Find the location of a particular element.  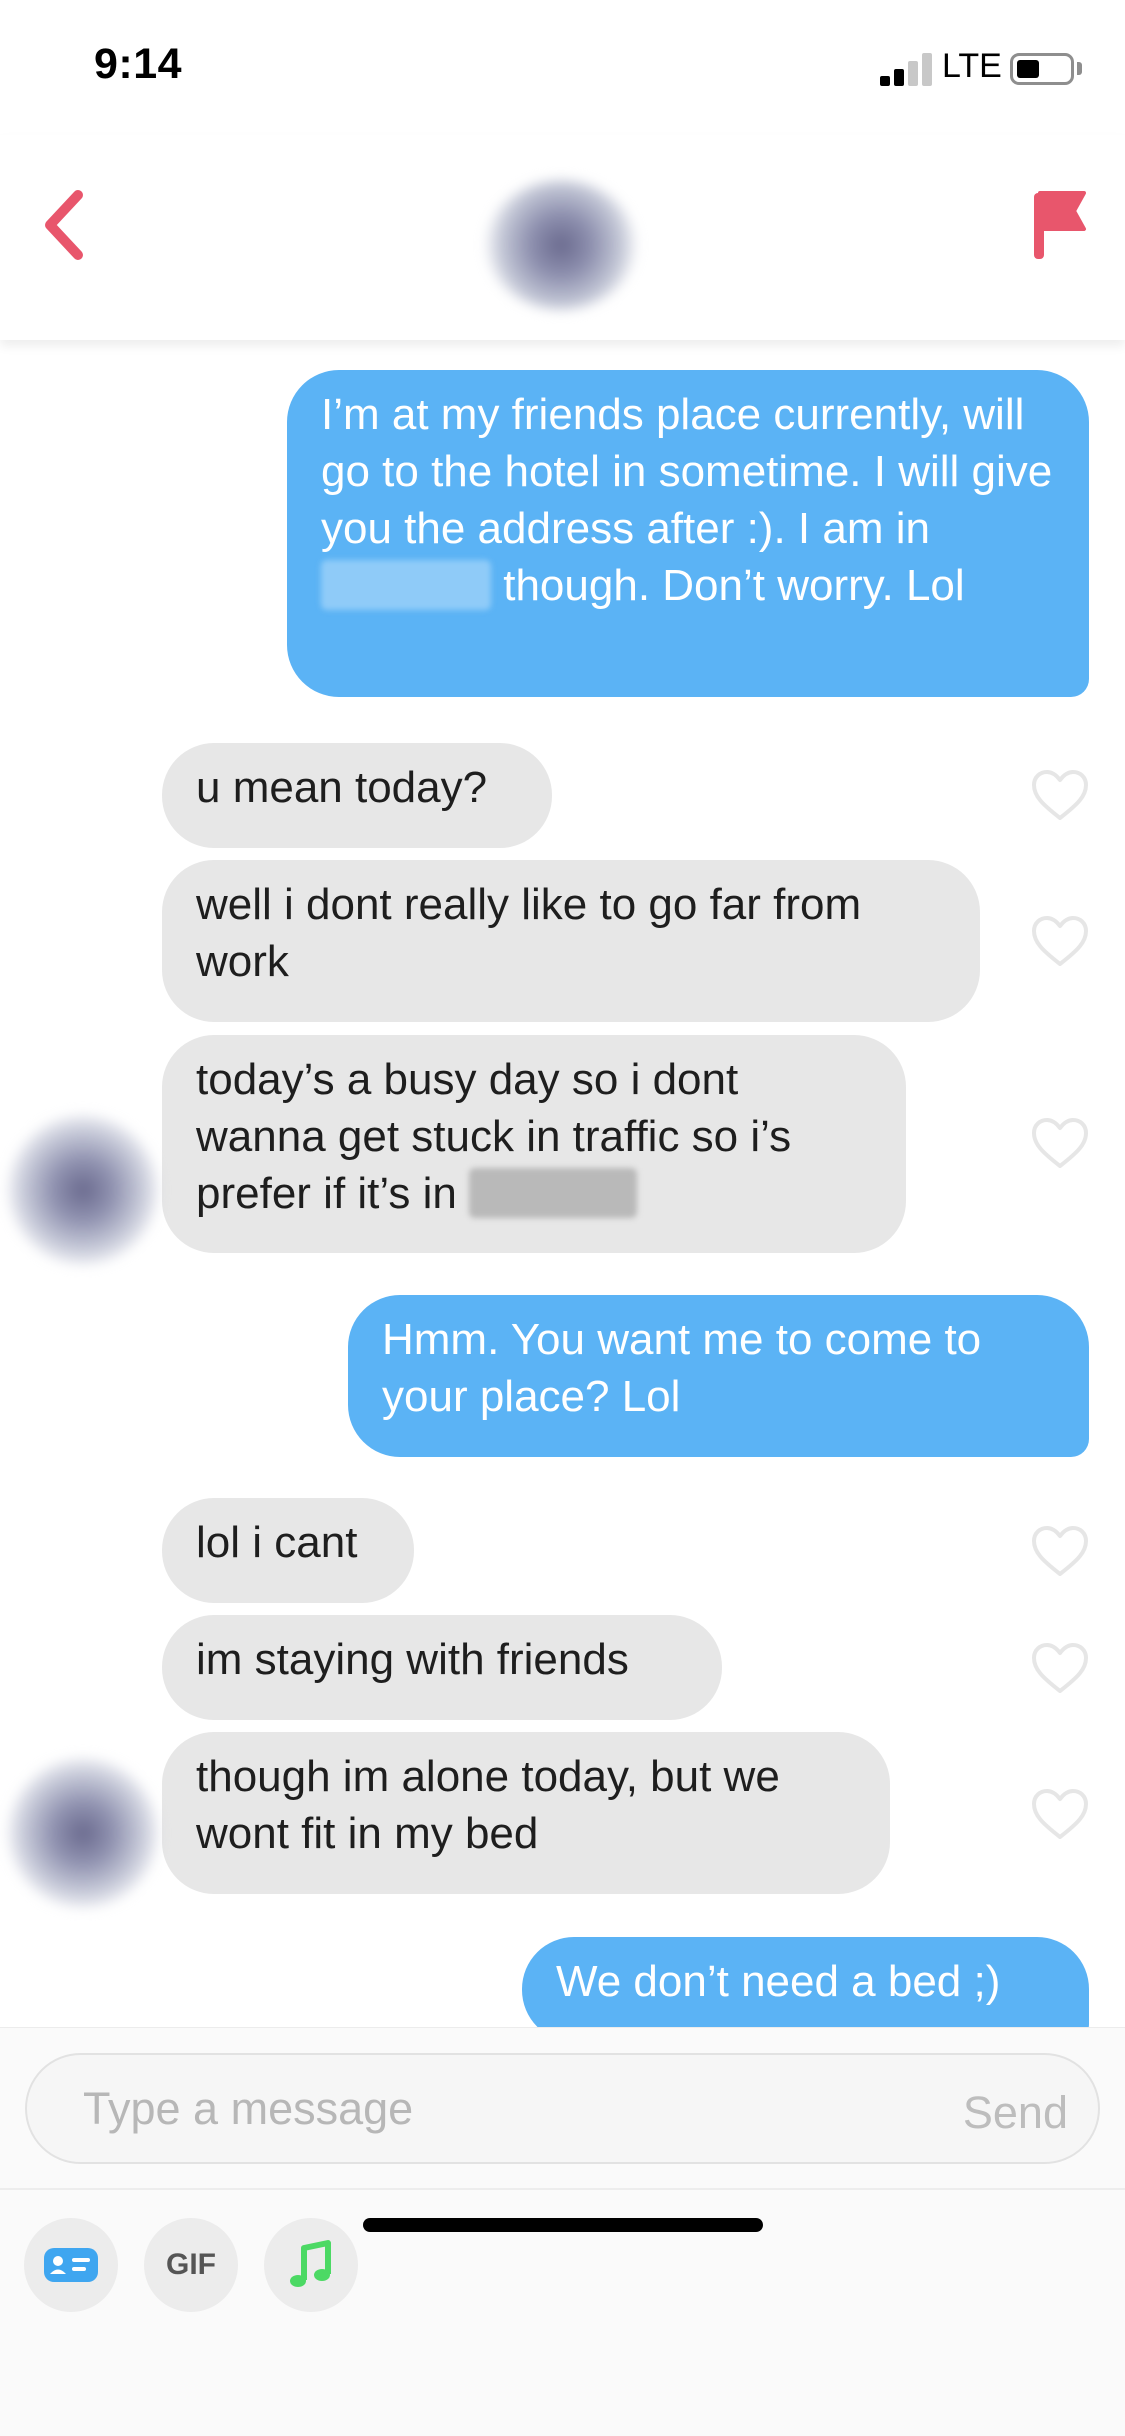

message-sent: We don’t need a bed ;) is located at coordinates (805, 1982).